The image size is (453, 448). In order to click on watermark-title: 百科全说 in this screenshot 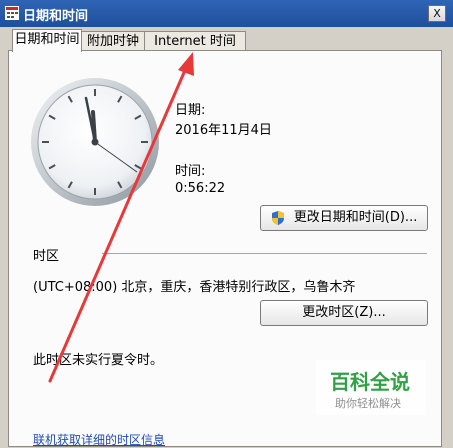, I will do `click(370, 382)`.